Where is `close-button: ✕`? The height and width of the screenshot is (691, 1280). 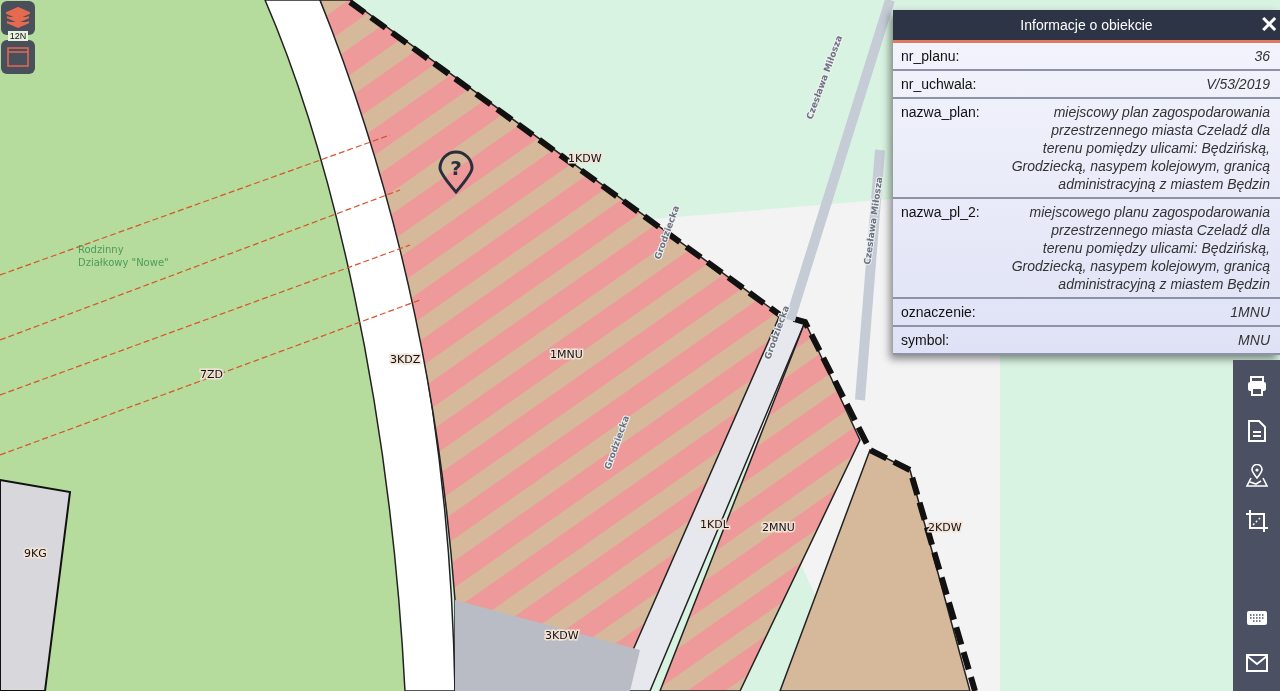 close-button: ✕ is located at coordinates (1269, 25).